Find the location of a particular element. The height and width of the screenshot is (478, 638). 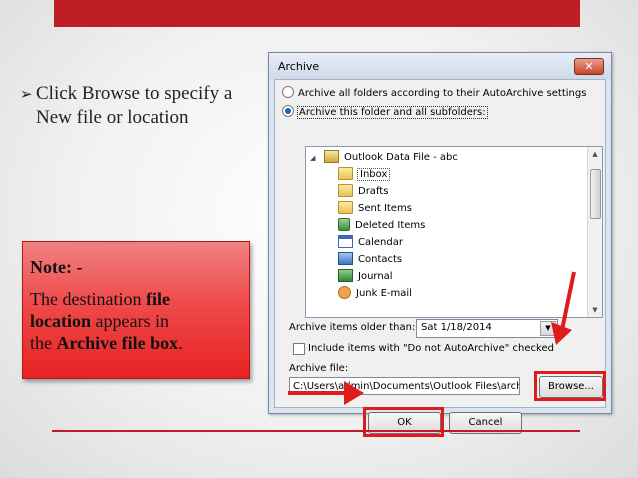

tree-item-label: Inbox is located at coordinates (373, 174).